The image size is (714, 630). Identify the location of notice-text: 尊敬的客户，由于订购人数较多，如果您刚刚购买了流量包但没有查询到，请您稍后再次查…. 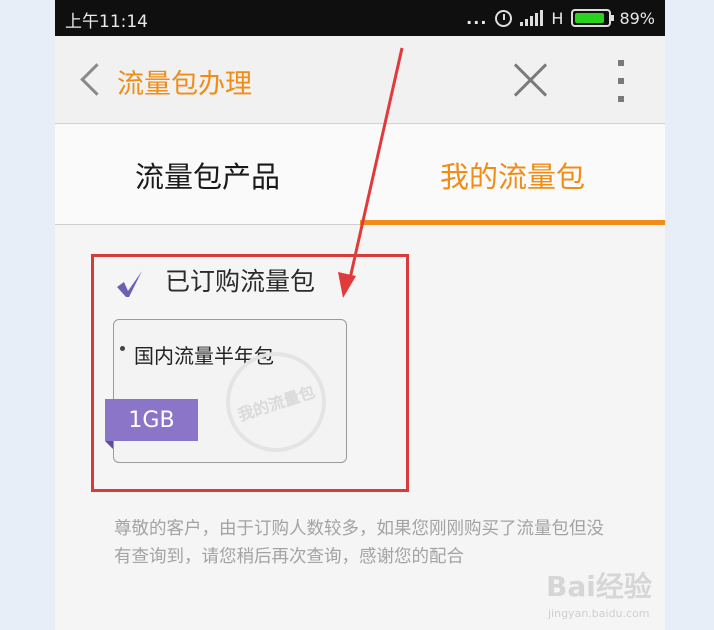
(359, 543).